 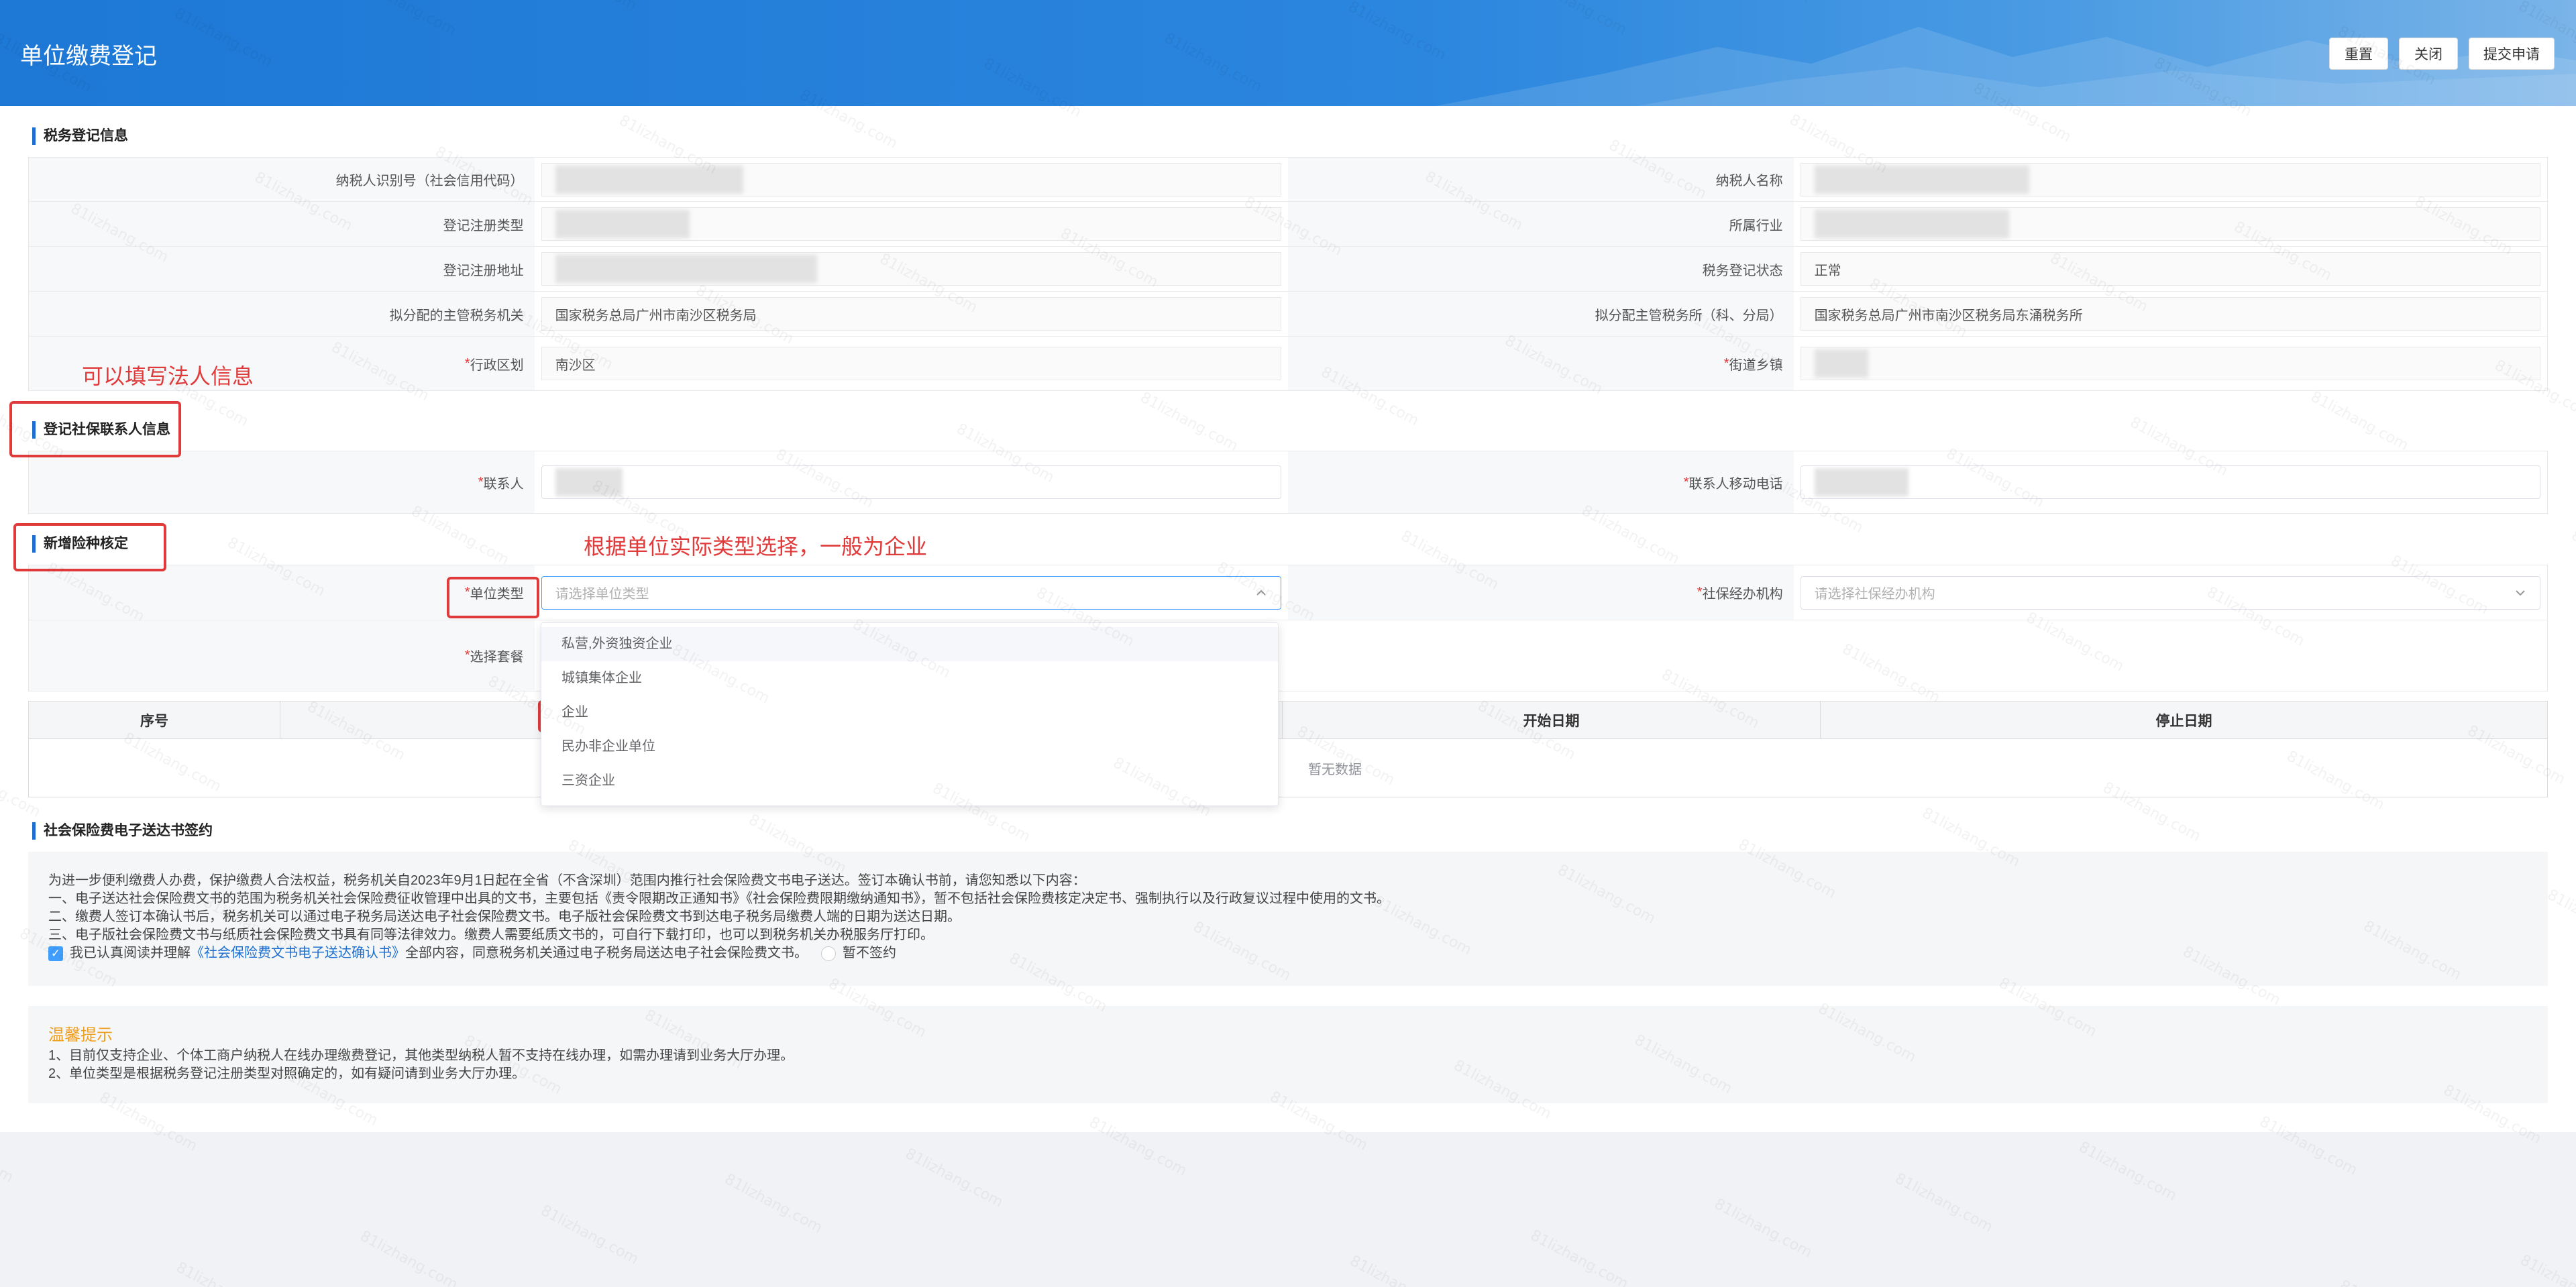 I want to click on package-label: * 选择套餐, so click(x=282, y=655).